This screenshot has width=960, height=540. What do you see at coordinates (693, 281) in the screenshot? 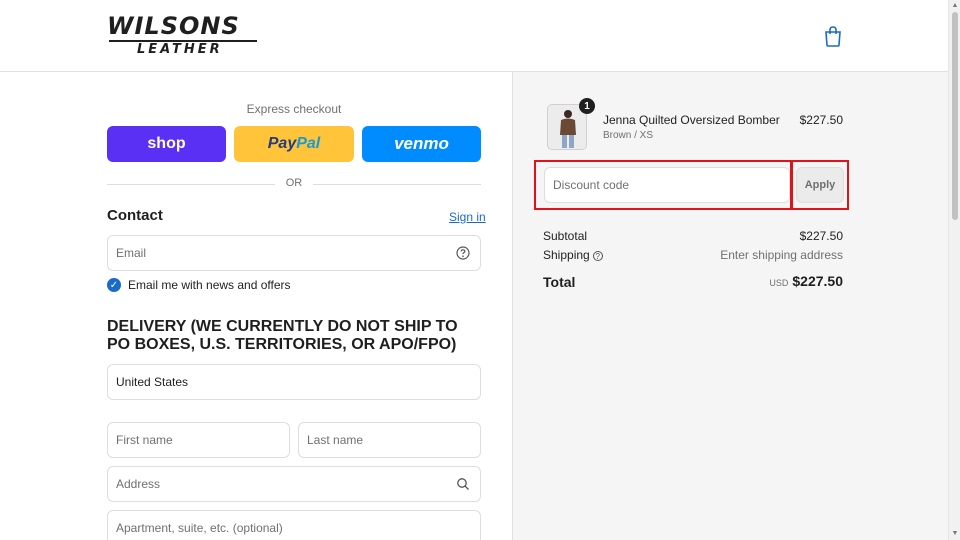
I see `total-row: Total USD $227.50` at bounding box center [693, 281].